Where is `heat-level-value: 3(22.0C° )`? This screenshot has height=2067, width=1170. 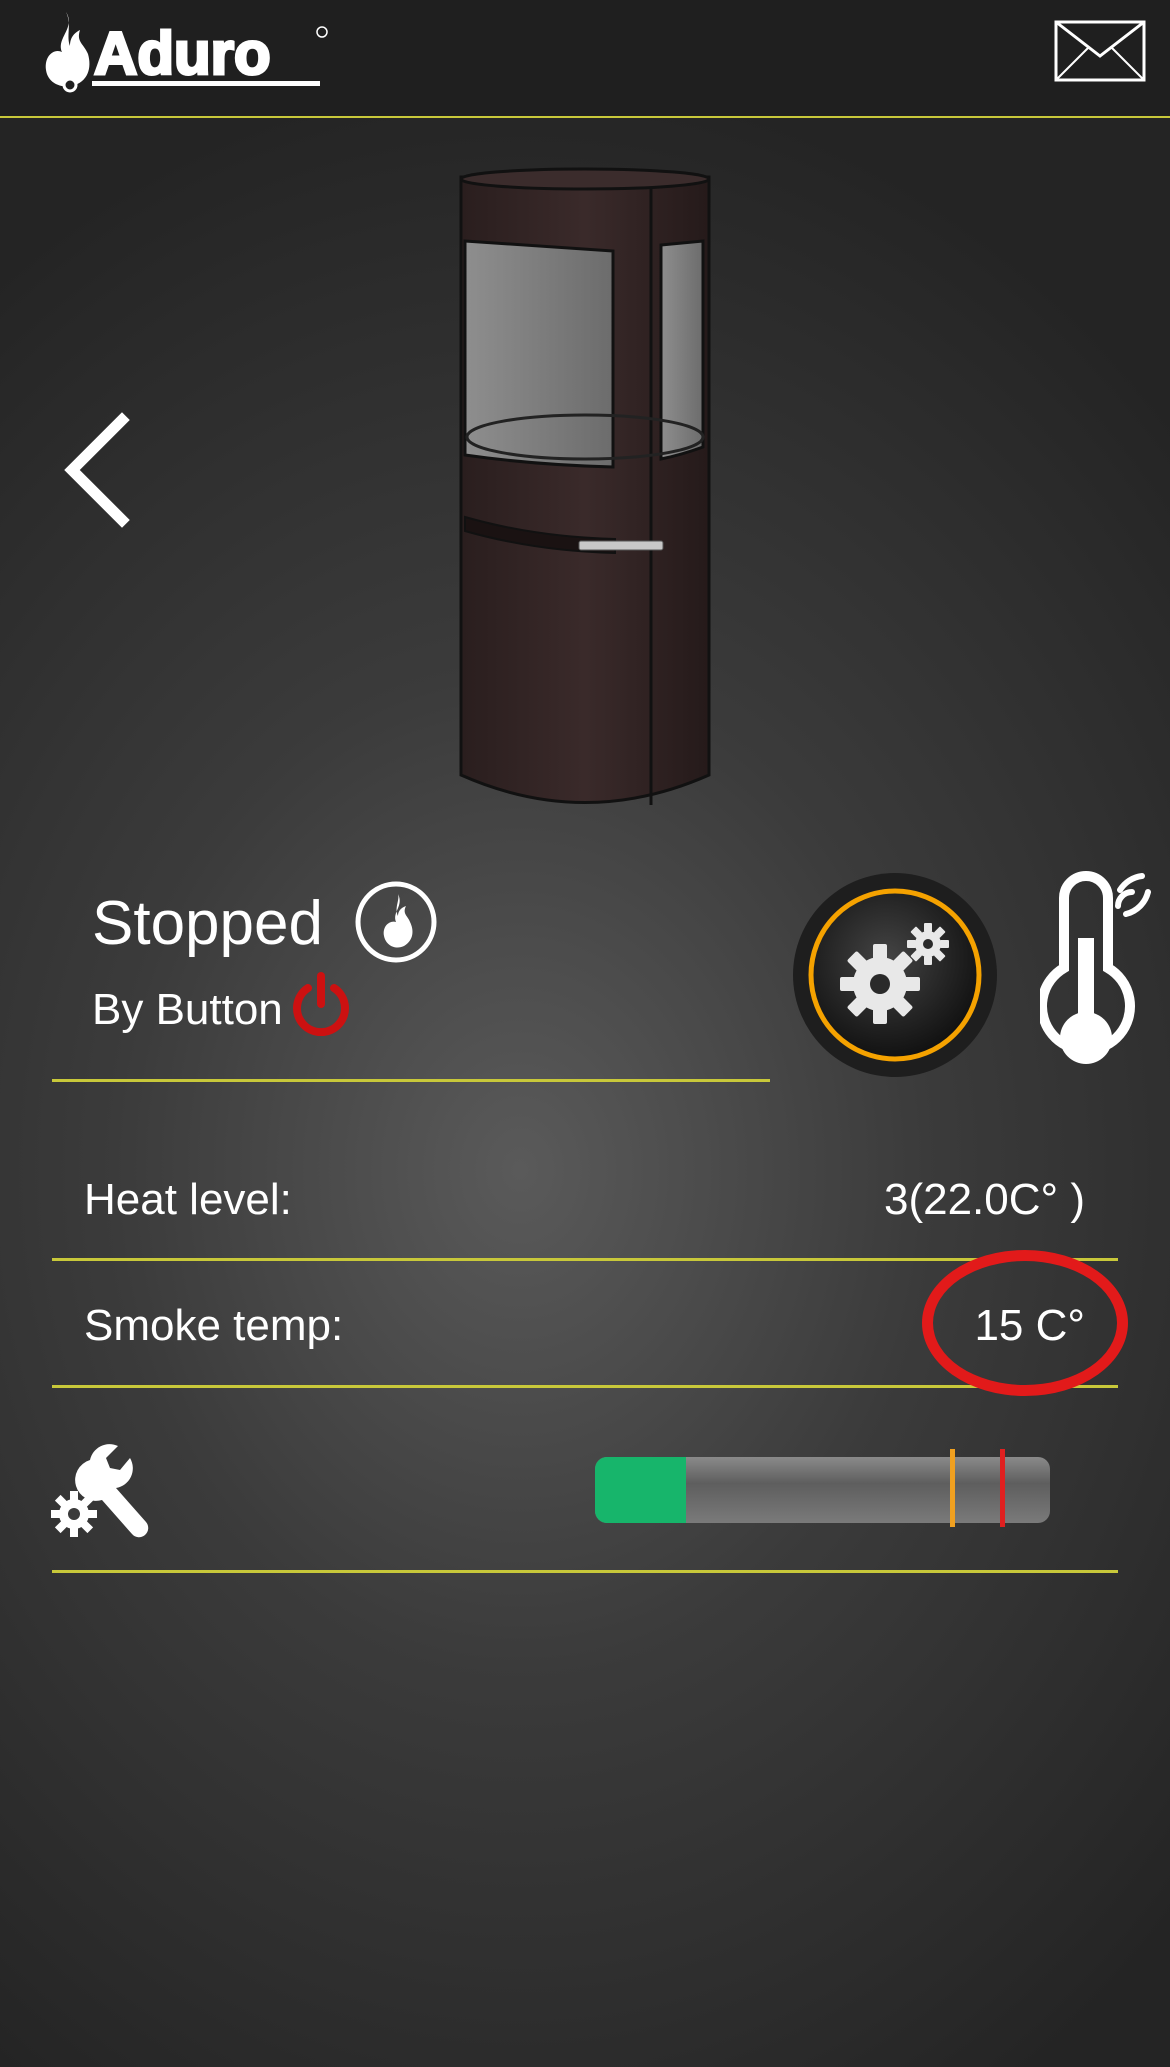 heat-level-value: 3(22.0C° ) is located at coordinates (984, 1199).